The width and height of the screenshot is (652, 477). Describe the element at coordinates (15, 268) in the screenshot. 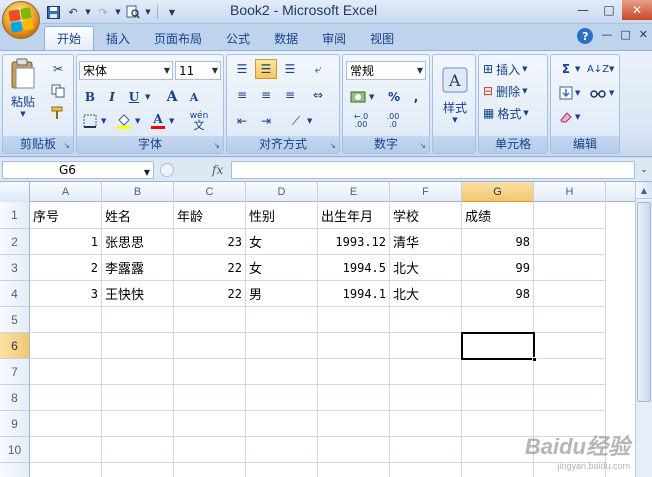

I see `row-header-3: 3` at that location.